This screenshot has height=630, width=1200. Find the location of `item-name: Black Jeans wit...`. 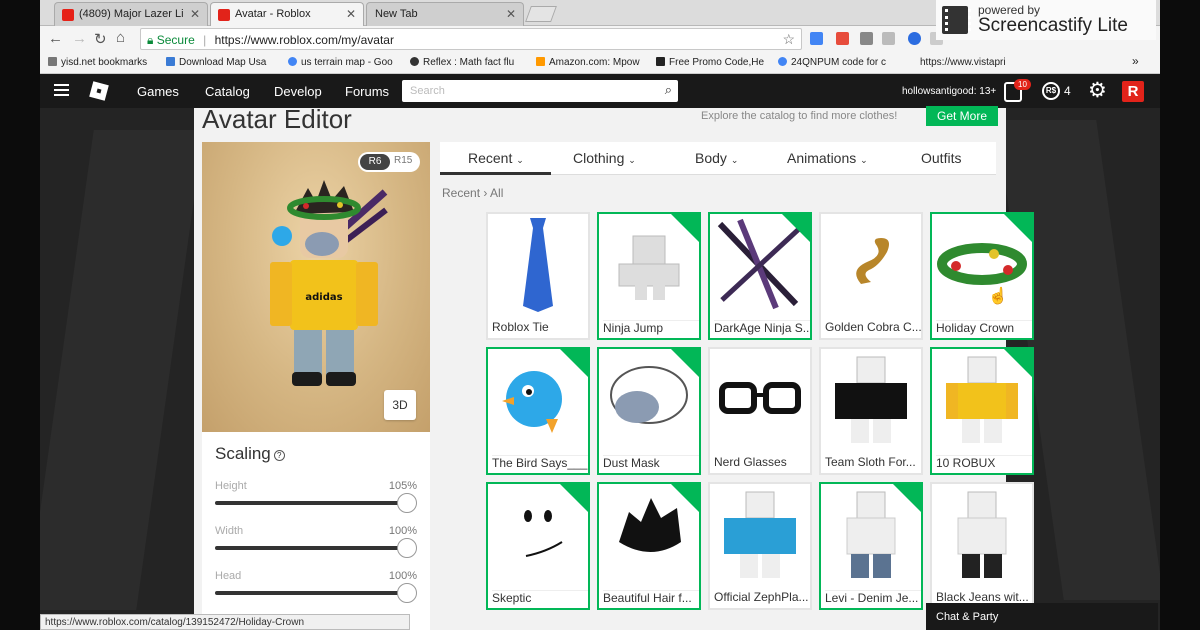

item-name: Black Jeans wit... is located at coordinates (982, 597).